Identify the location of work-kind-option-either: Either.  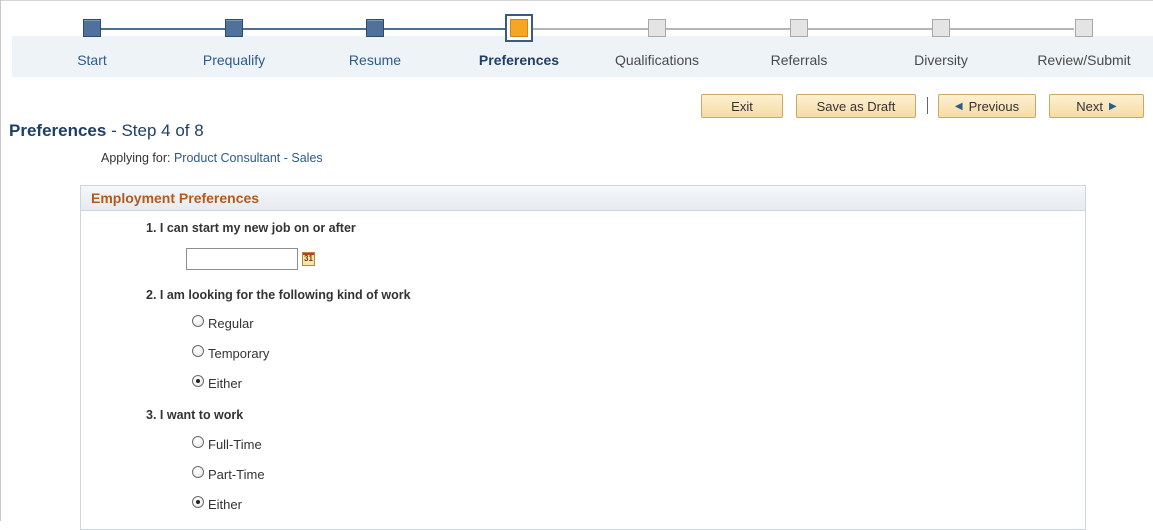
(217, 382).